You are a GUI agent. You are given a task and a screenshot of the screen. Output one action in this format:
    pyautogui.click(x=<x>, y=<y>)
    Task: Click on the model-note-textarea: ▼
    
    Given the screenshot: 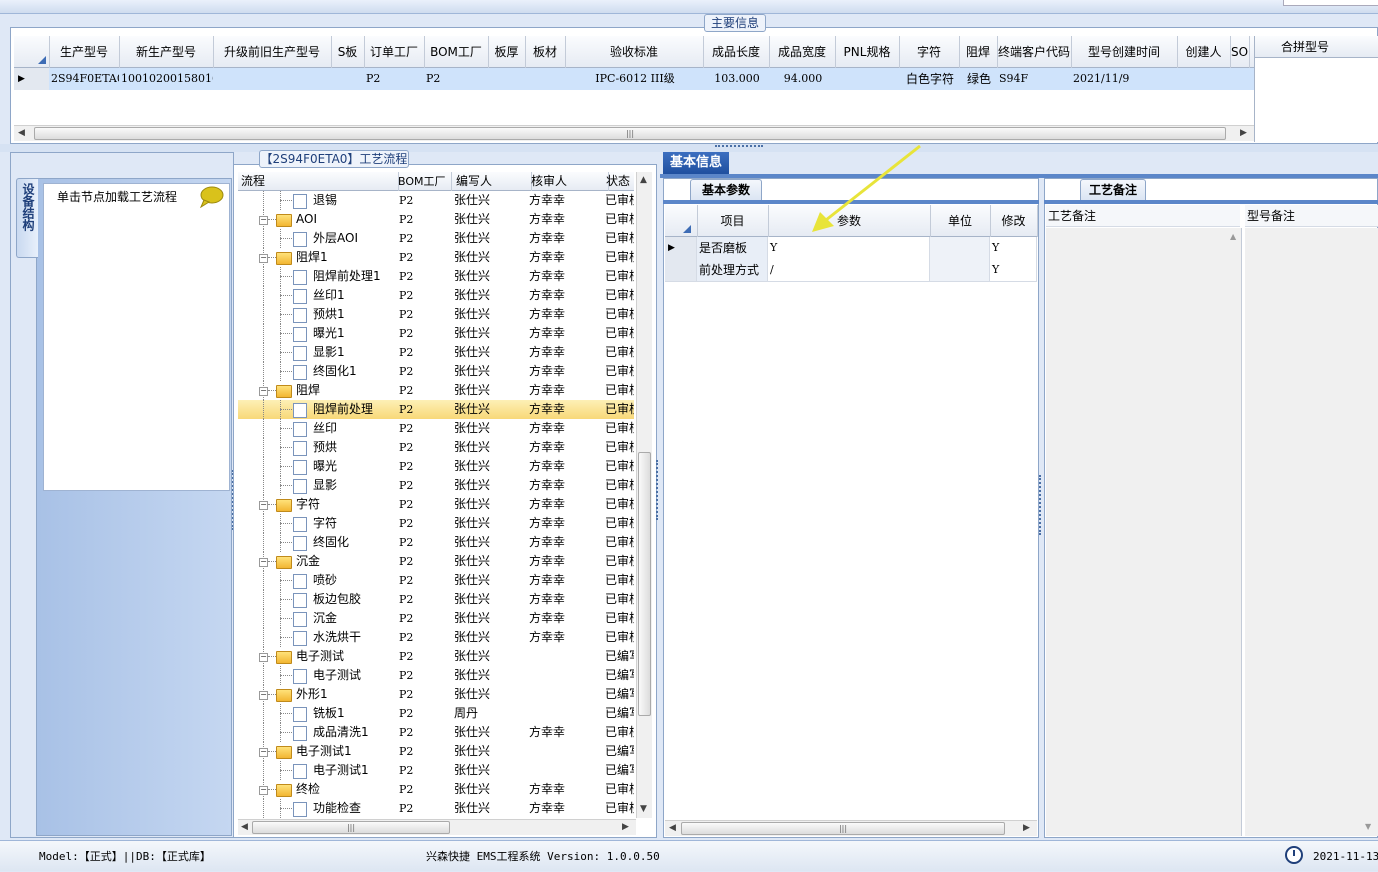 What is the action you would take?
    pyautogui.click(x=1311, y=532)
    